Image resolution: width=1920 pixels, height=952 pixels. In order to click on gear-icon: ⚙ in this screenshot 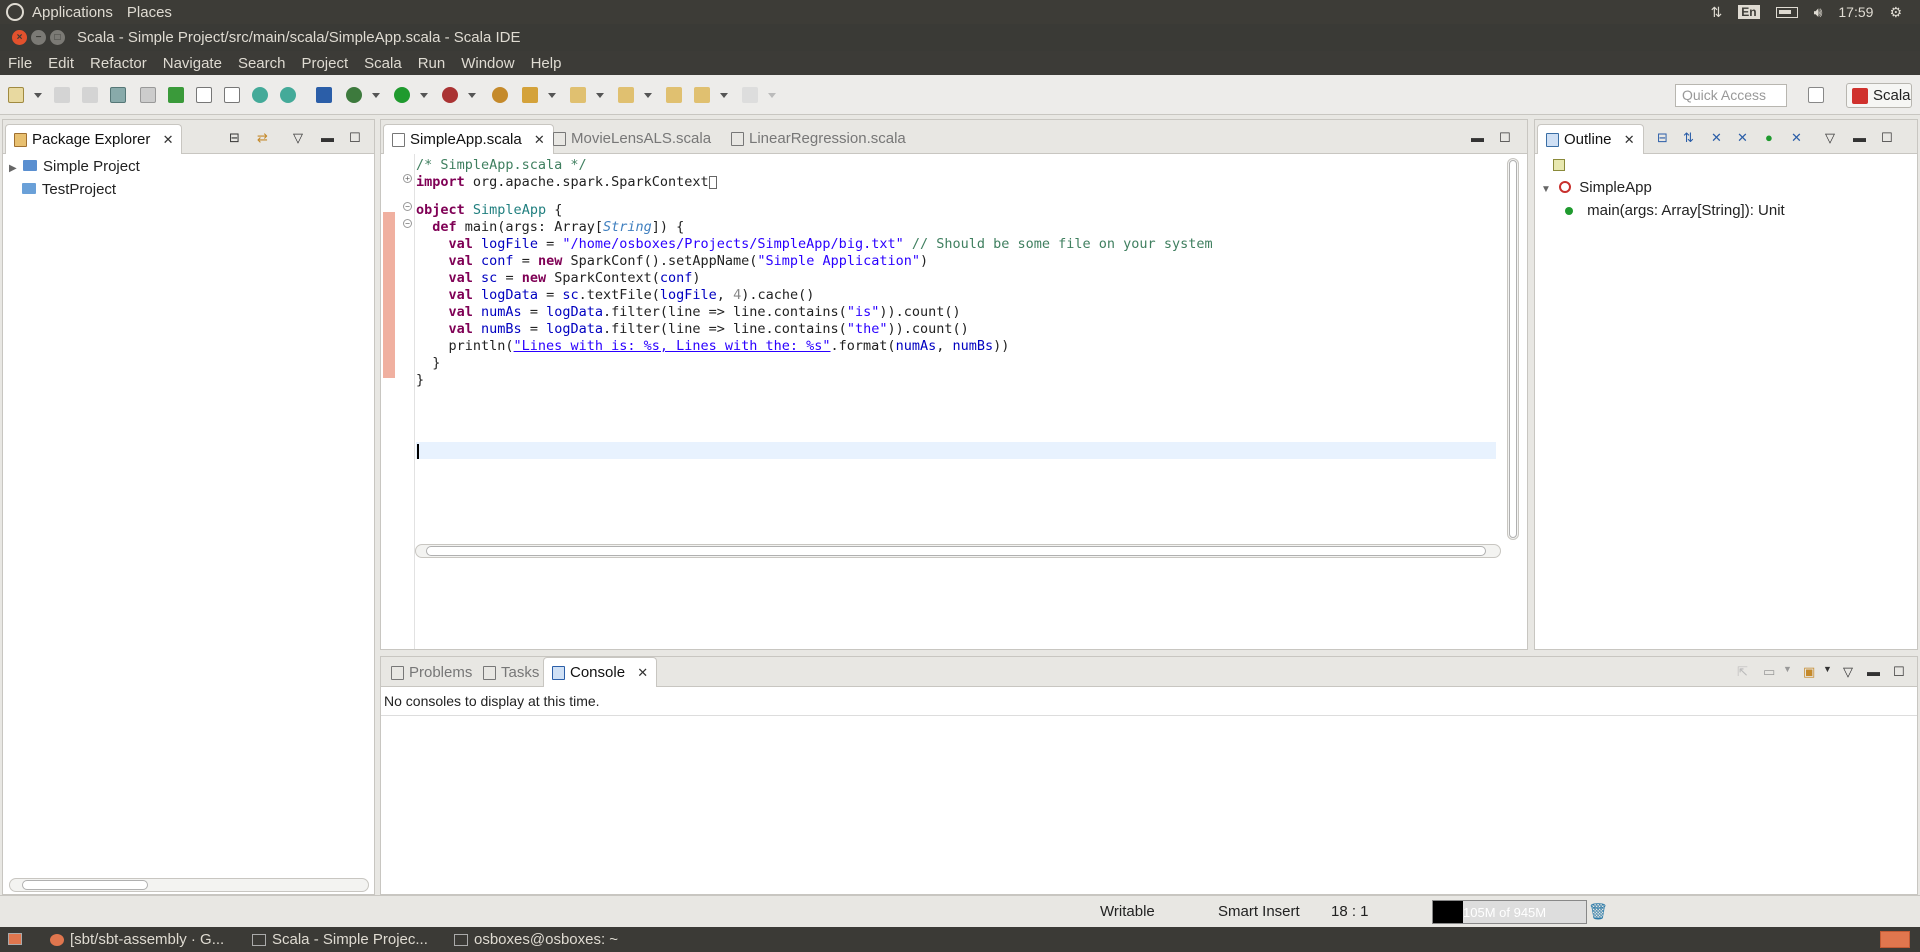, I will do `click(1895, 12)`.